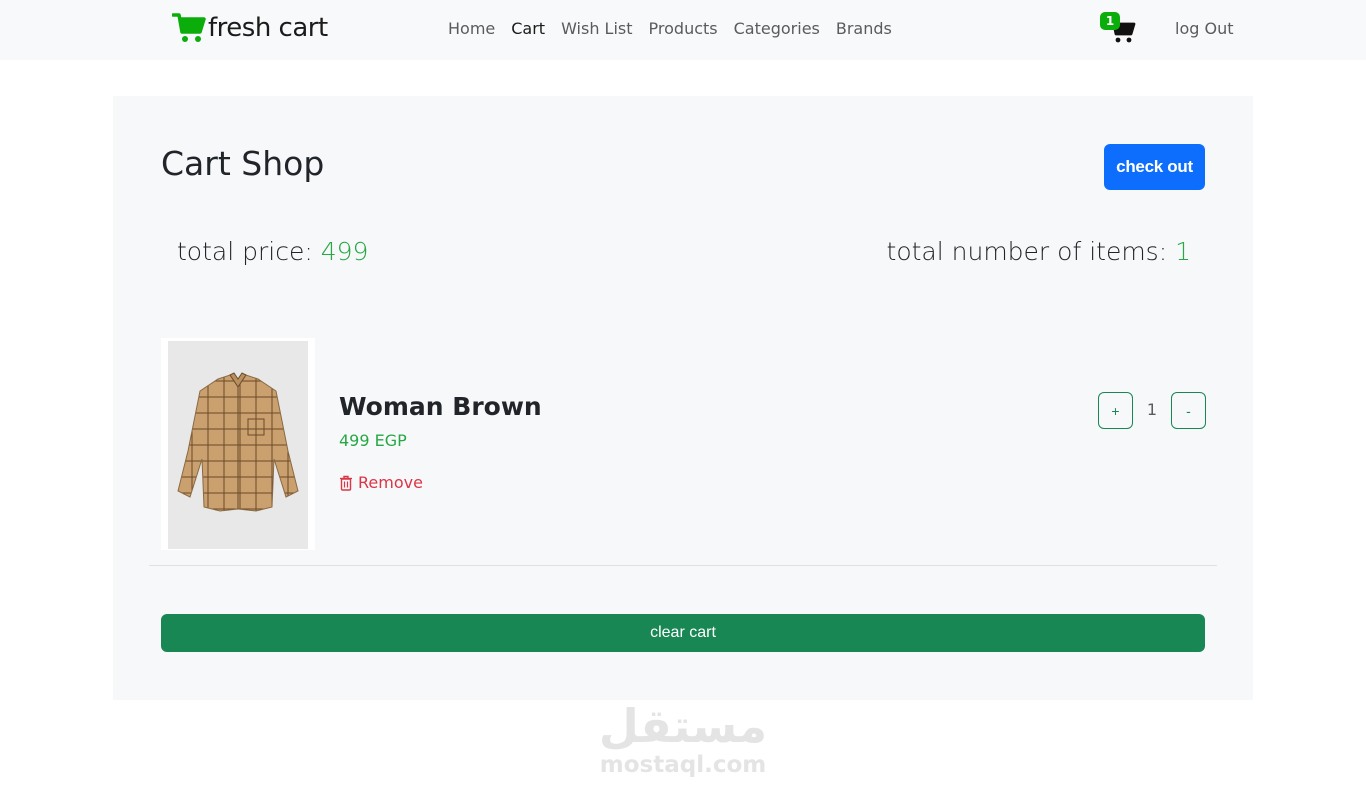  I want to click on brand-logo: fresh cart, so click(250, 28).